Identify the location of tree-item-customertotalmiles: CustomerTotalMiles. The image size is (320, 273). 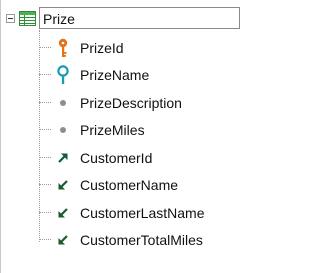
(141, 239).